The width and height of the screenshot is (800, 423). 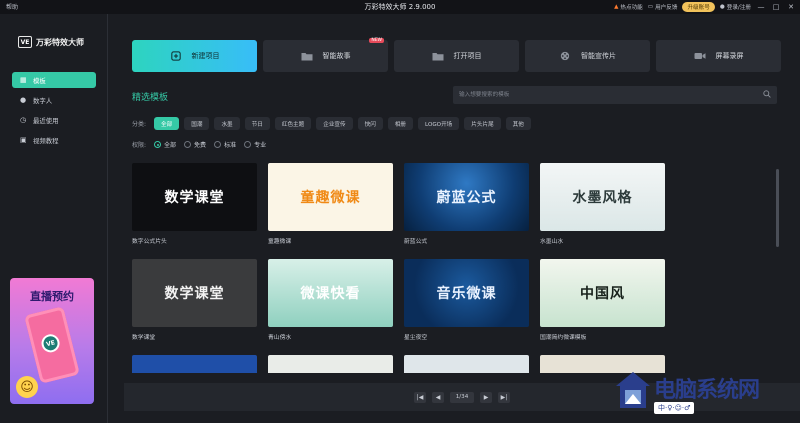 What do you see at coordinates (420, 397) in the screenshot?
I see `first-page-button: |◀` at bounding box center [420, 397].